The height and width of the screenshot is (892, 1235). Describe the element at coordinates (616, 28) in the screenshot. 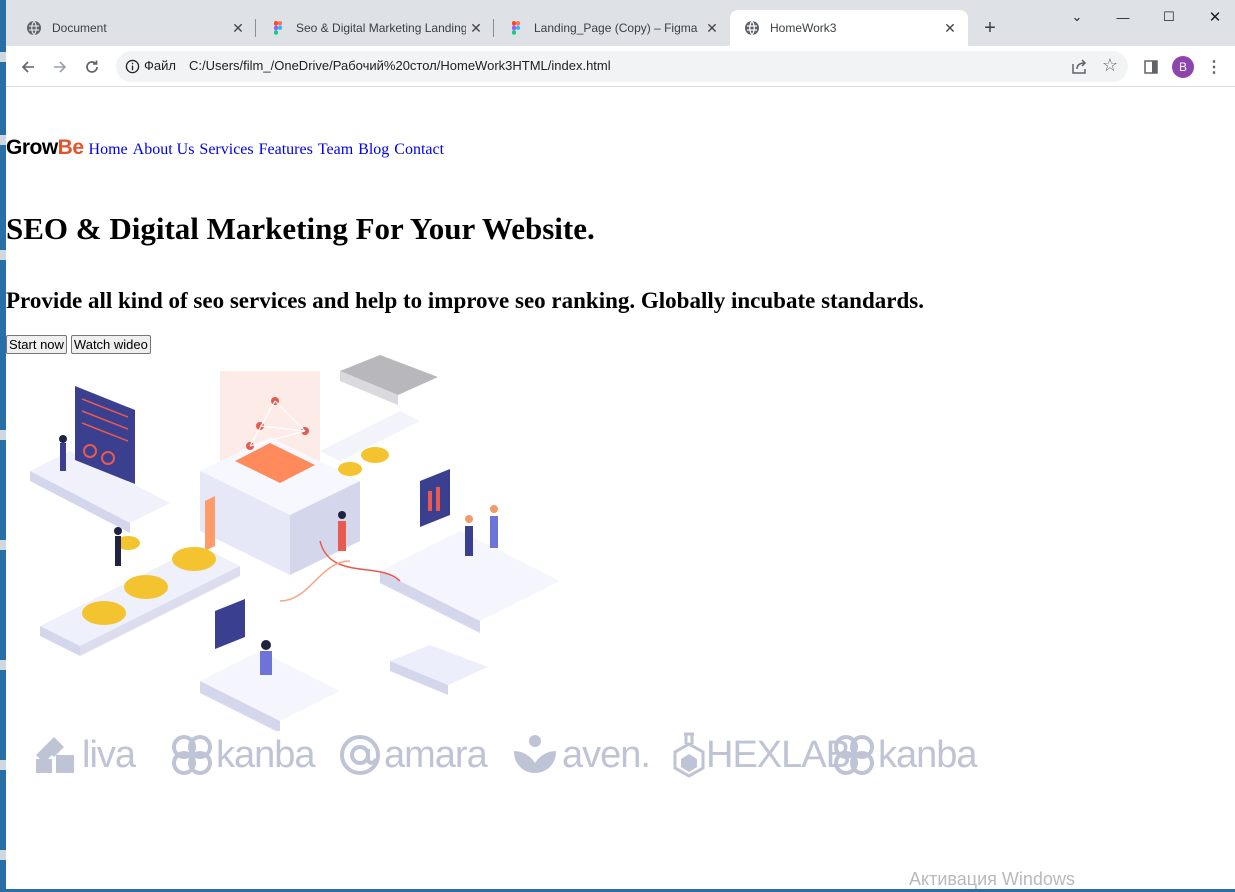

I see `tab-title: Landing_Page (Copy) – Figma` at that location.